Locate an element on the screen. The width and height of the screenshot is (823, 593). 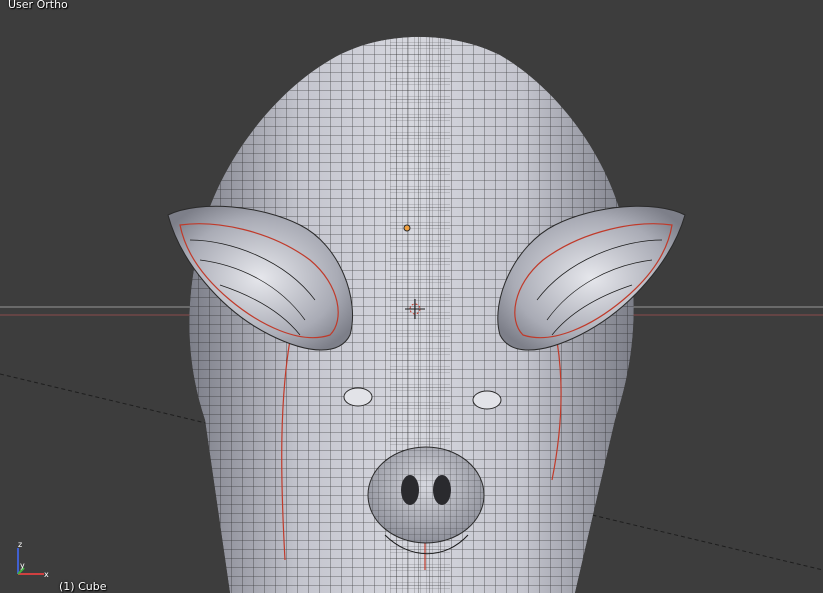
x-axis-label: x is located at coordinates (46, 574).